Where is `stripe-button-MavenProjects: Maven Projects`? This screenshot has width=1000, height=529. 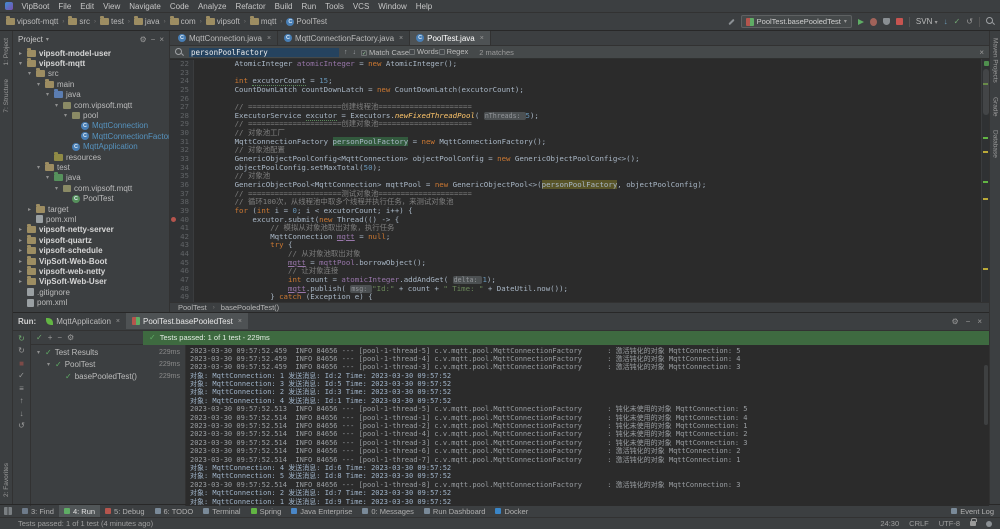 stripe-button-MavenProjects: Maven Projects is located at coordinates (995, 60).